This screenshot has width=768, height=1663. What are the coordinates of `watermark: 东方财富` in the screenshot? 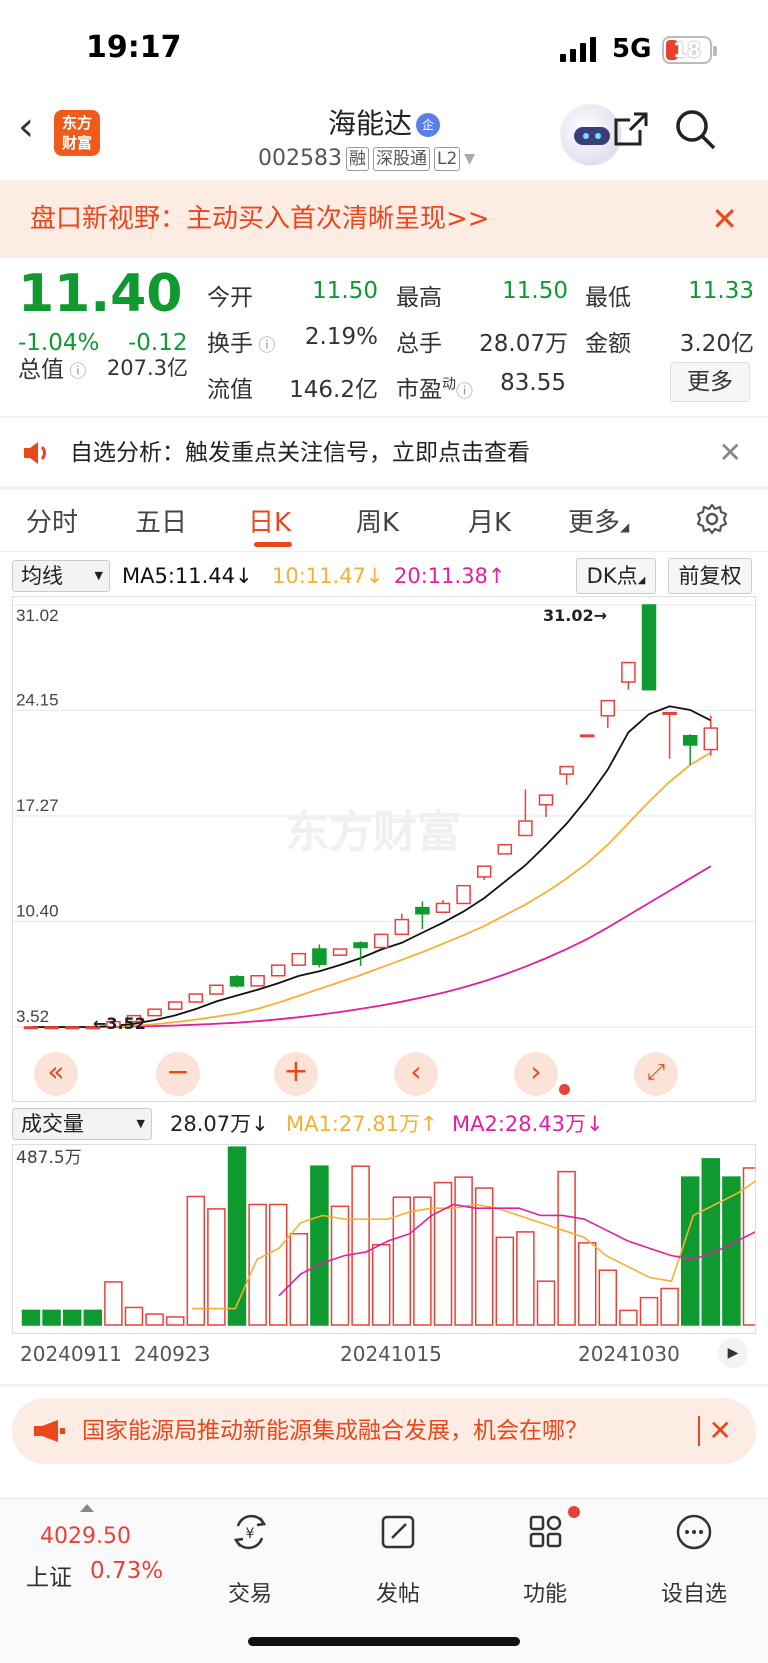 It's located at (373, 832).